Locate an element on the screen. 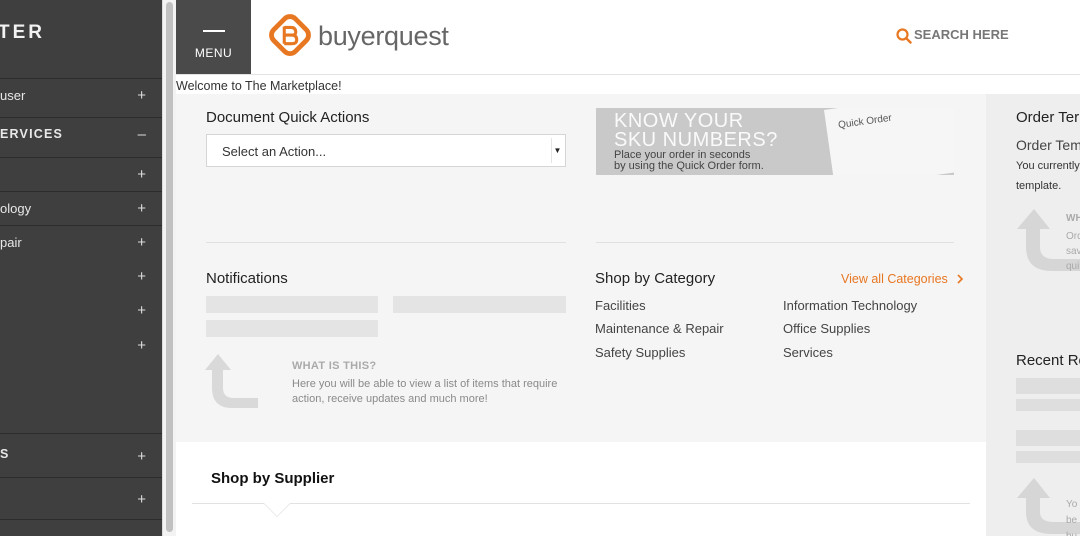 Image resolution: width=1080 pixels, height=536 pixels. what-is-this-text: bu is located at coordinates (1071, 533).